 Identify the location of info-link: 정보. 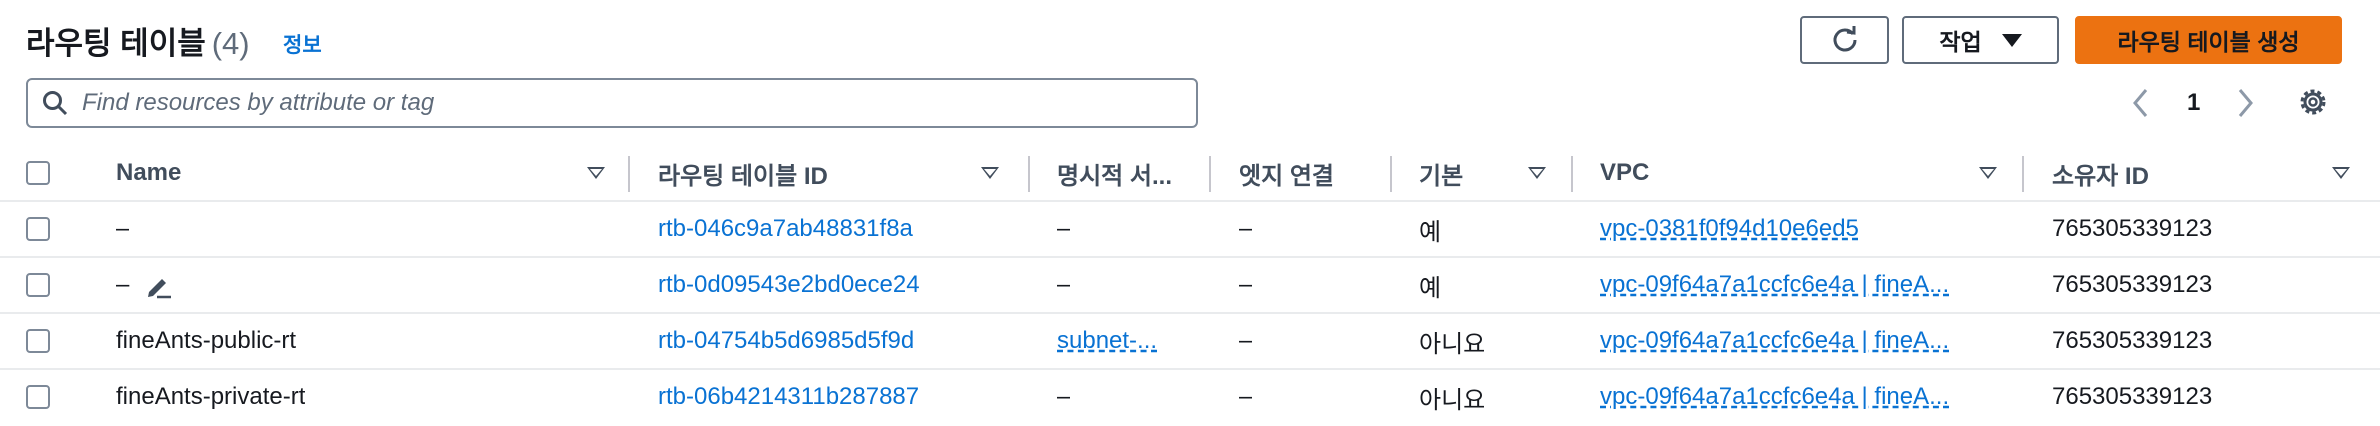
(302, 44).